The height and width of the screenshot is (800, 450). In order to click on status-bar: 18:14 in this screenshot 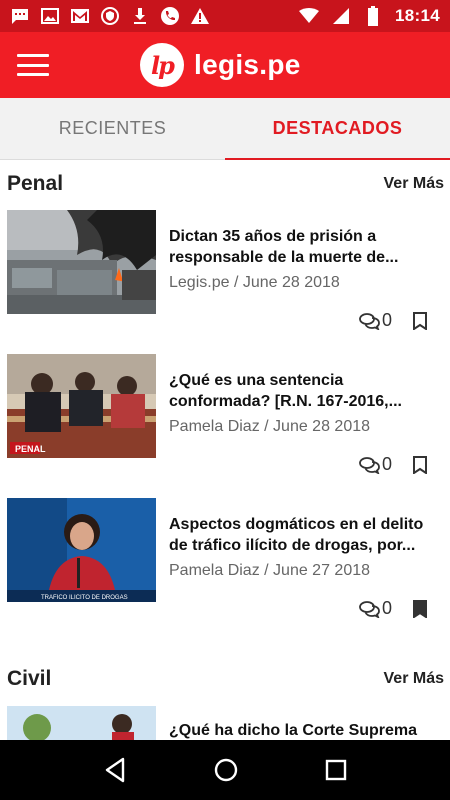, I will do `click(225, 16)`.